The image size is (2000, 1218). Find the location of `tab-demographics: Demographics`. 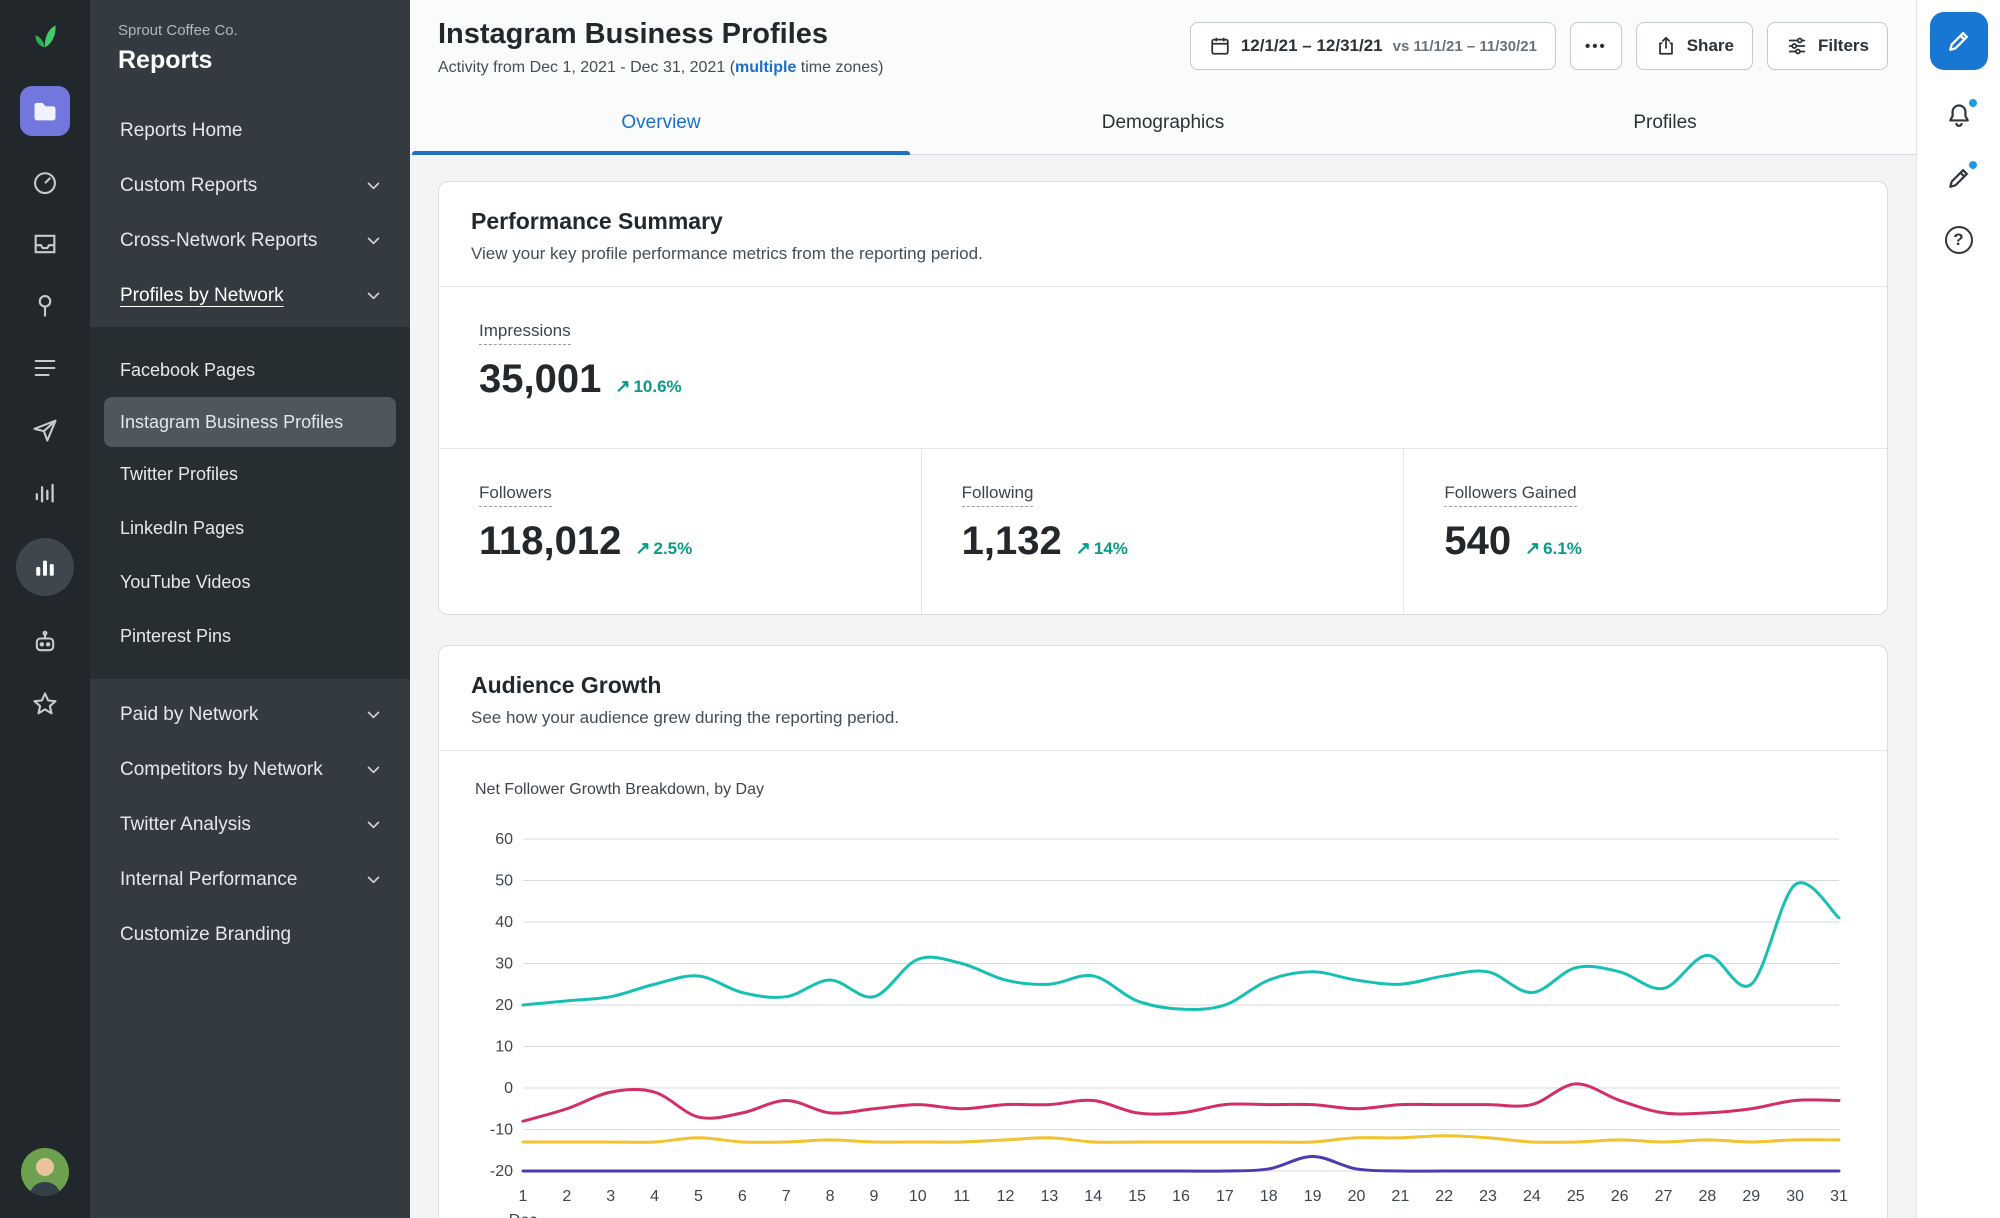

tab-demographics: Demographics is located at coordinates (1163, 122).